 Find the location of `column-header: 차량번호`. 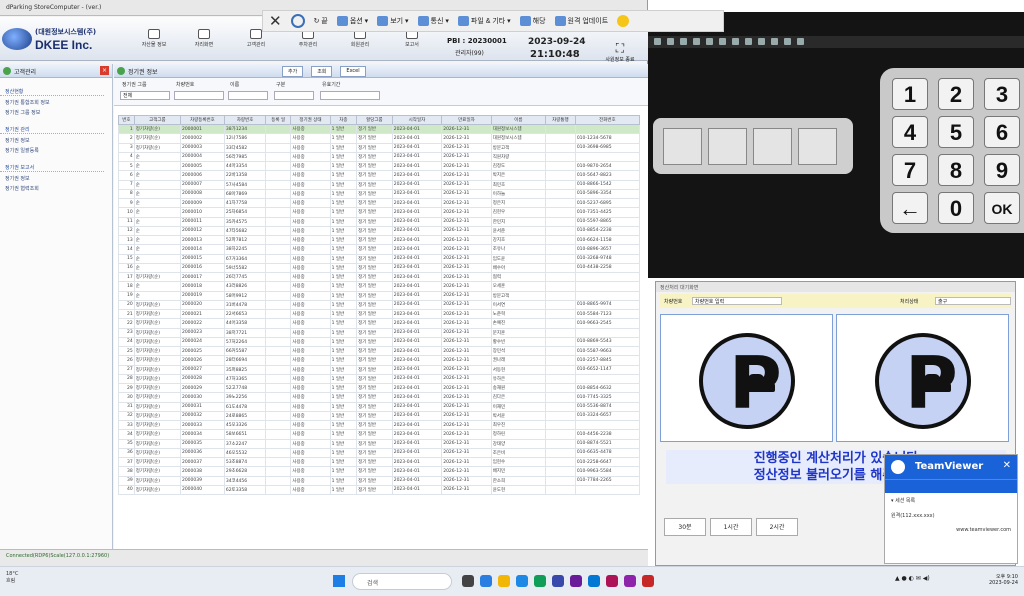

column-header: 차량번호 is located at coordinates (245, 120).